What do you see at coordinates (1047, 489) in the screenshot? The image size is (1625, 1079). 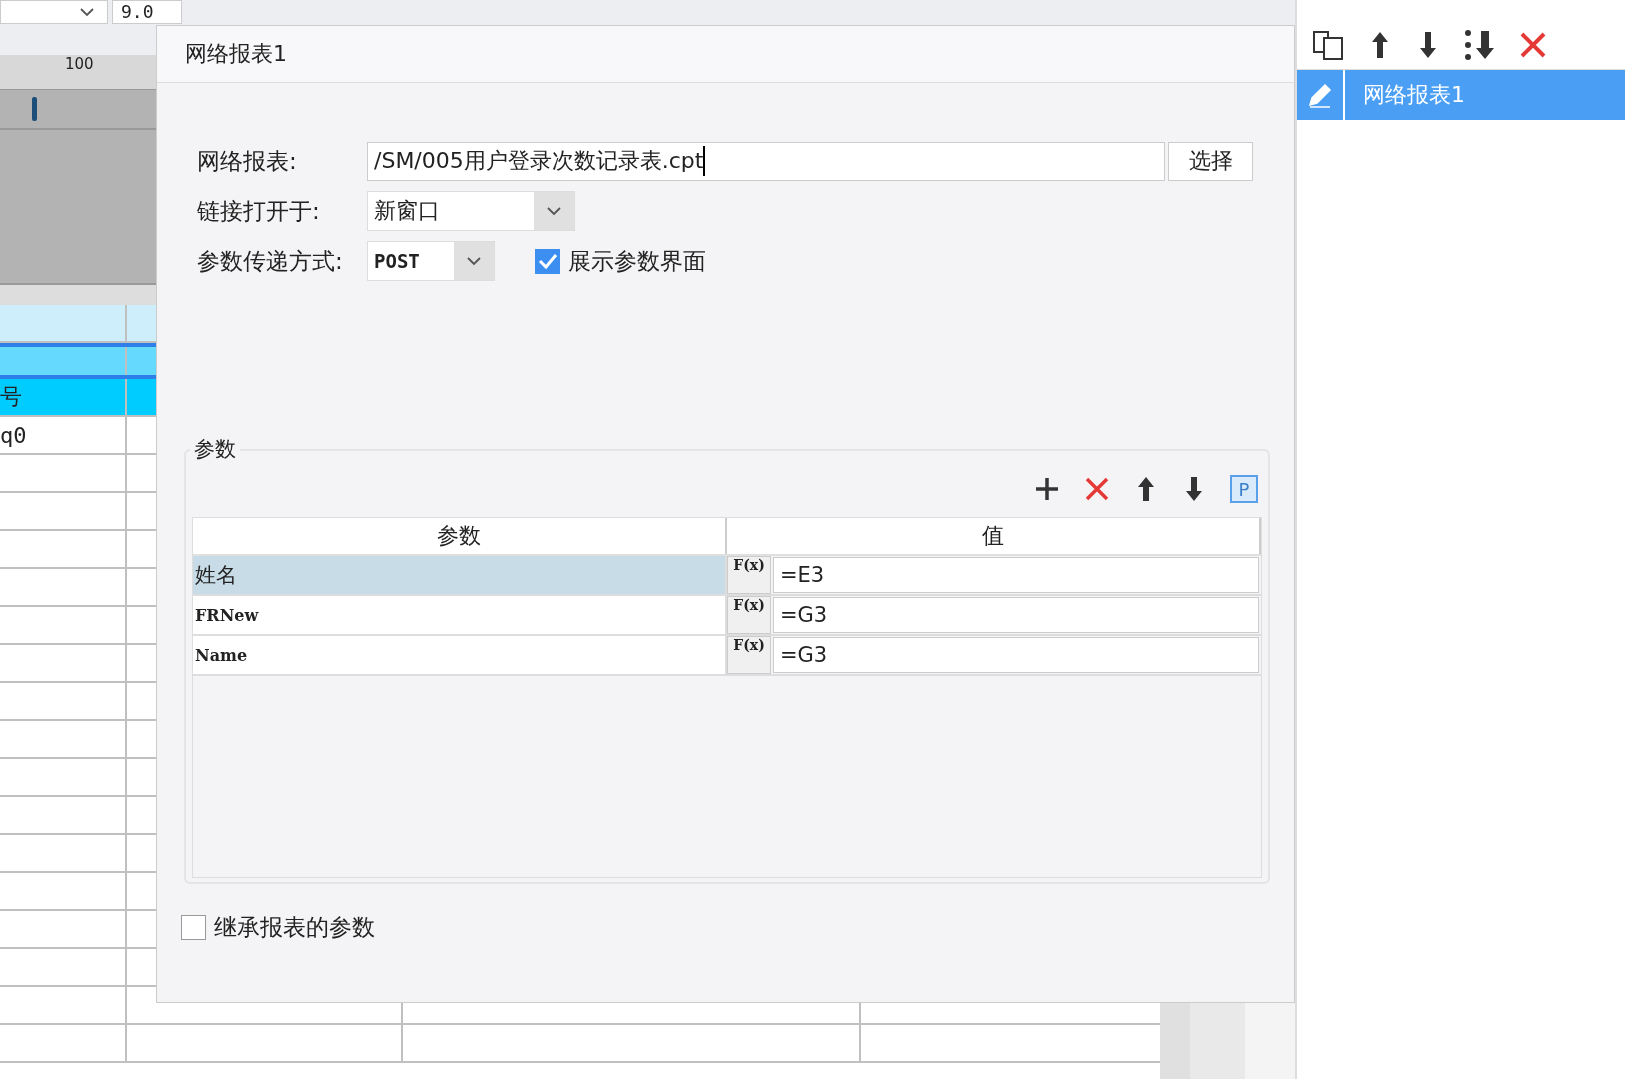 I see `add-icon` at bounding box center [1047, 489].